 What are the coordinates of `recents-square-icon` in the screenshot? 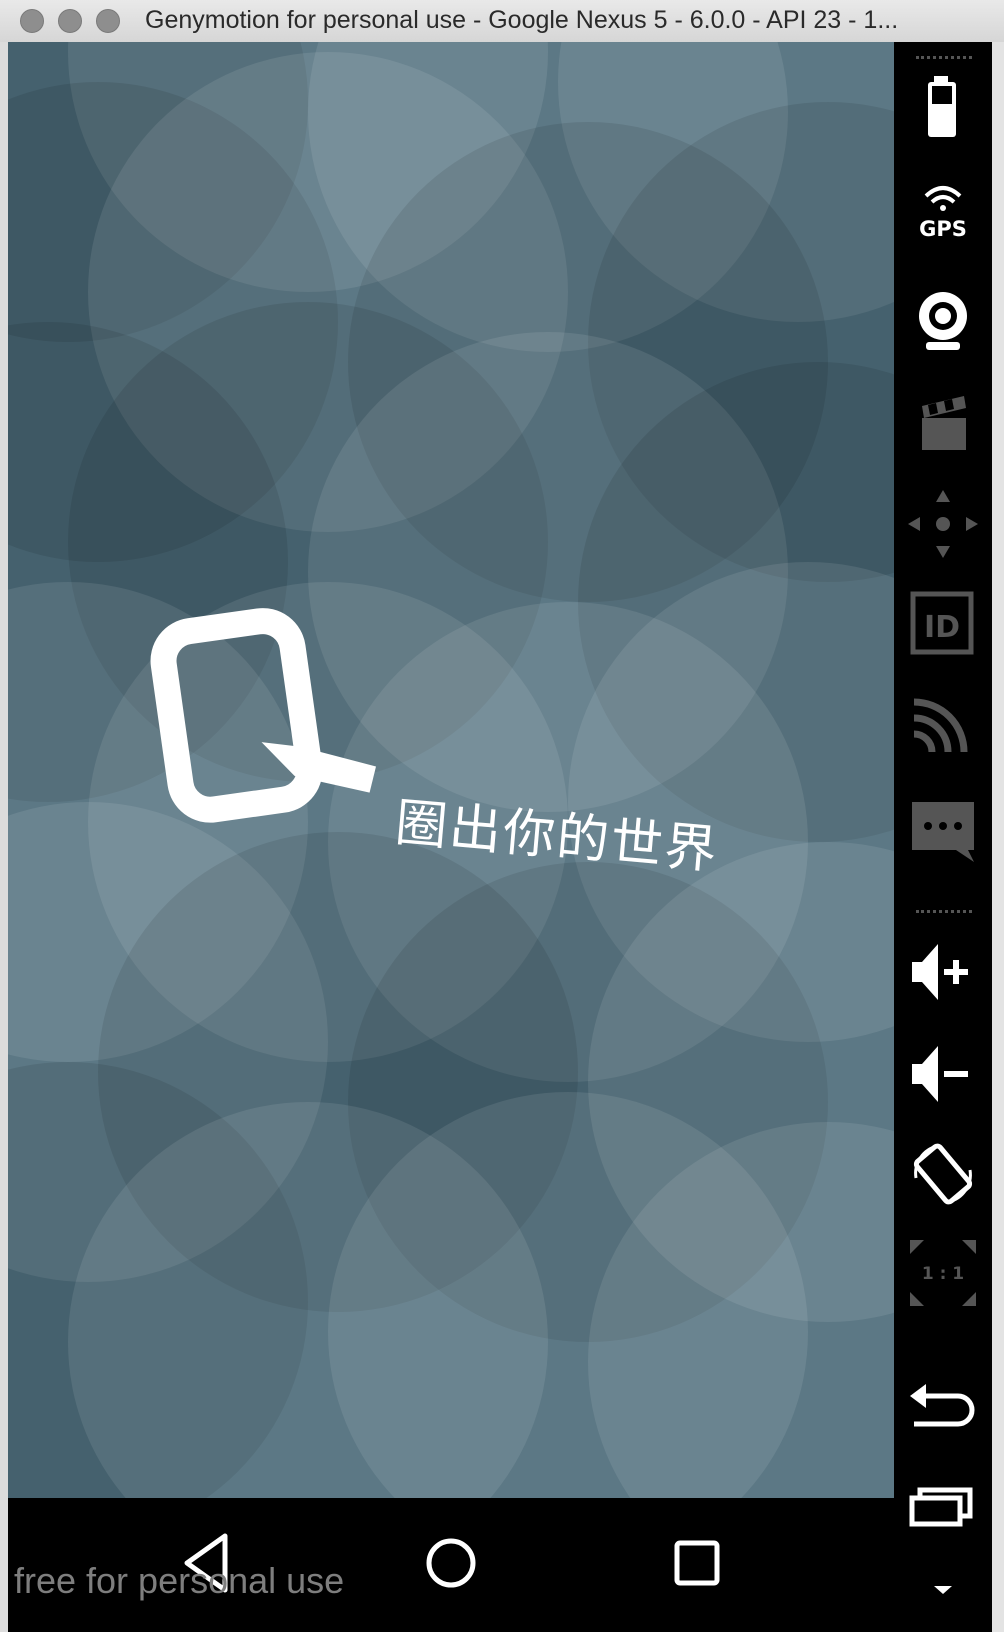 It's located at (697, 1563).